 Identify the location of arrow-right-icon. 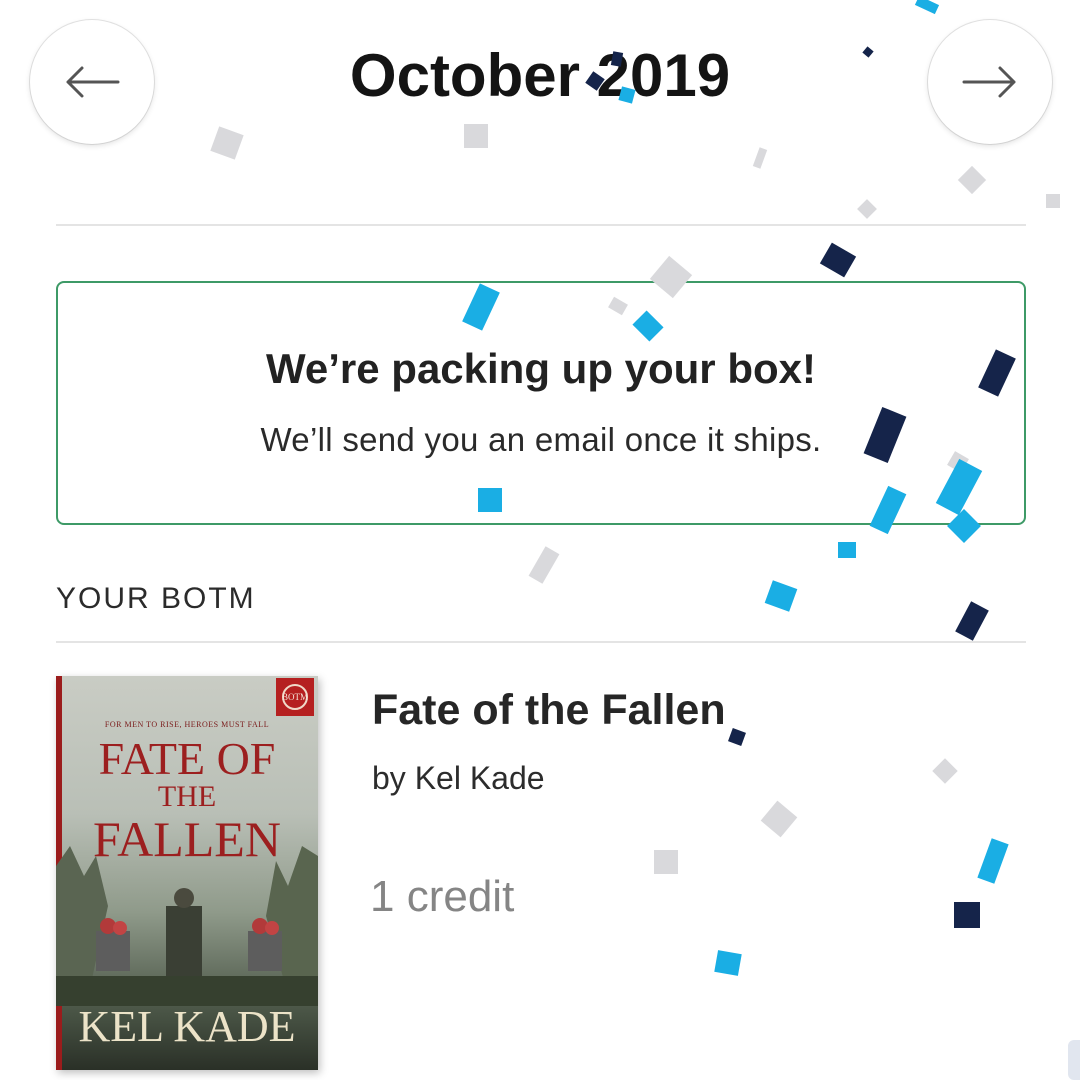
(989, 82).